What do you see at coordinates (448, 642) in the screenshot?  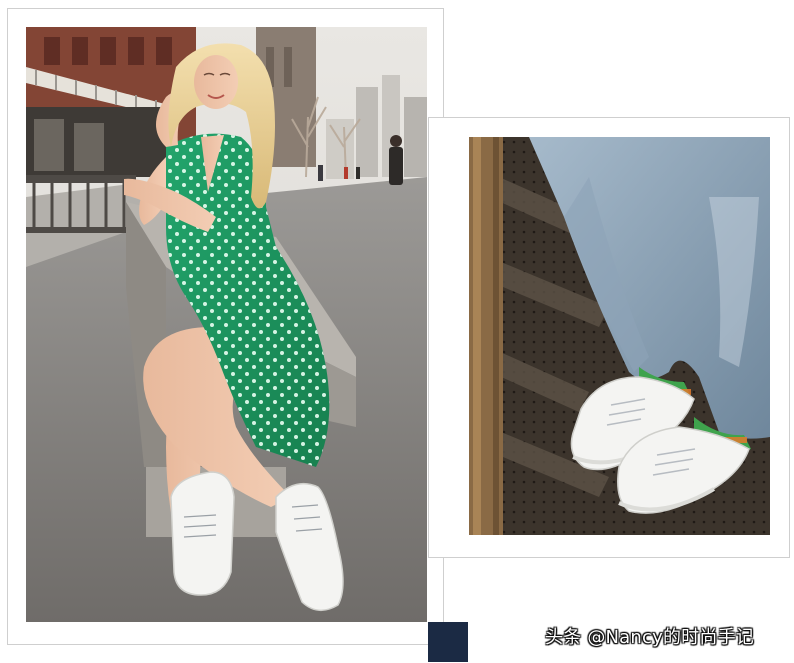 I see `accent-square` at bounding box center [448, 642].